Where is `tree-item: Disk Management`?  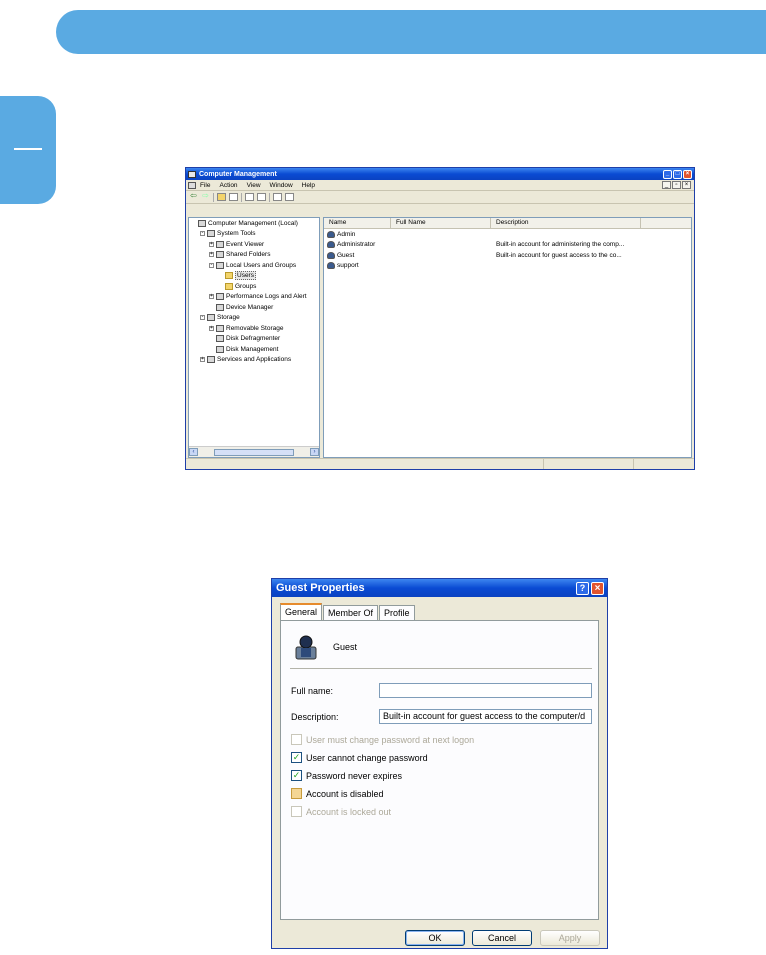 tree-item: Disk Management is located at coordinates (254, 349).